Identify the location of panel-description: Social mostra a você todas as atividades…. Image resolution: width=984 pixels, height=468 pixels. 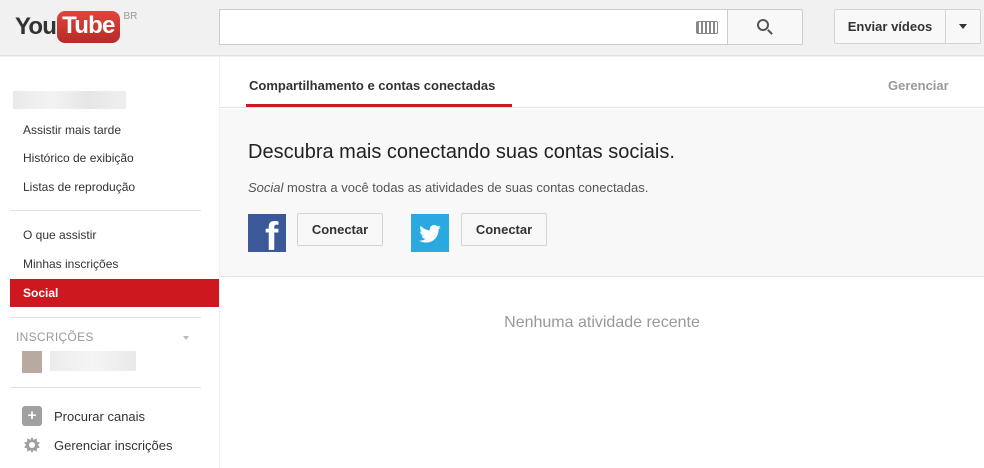
(448, 187).